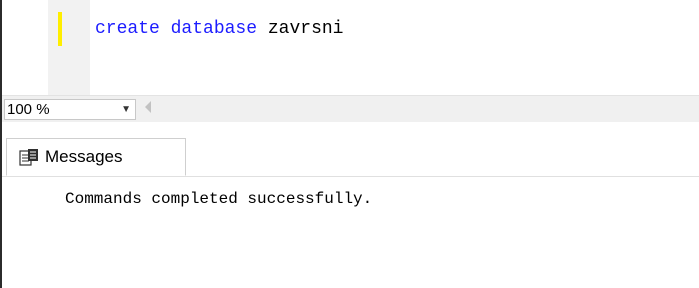  Describe the element at coordinates (25, 47) in the screenshot. I see `editor-gutter` at that location.